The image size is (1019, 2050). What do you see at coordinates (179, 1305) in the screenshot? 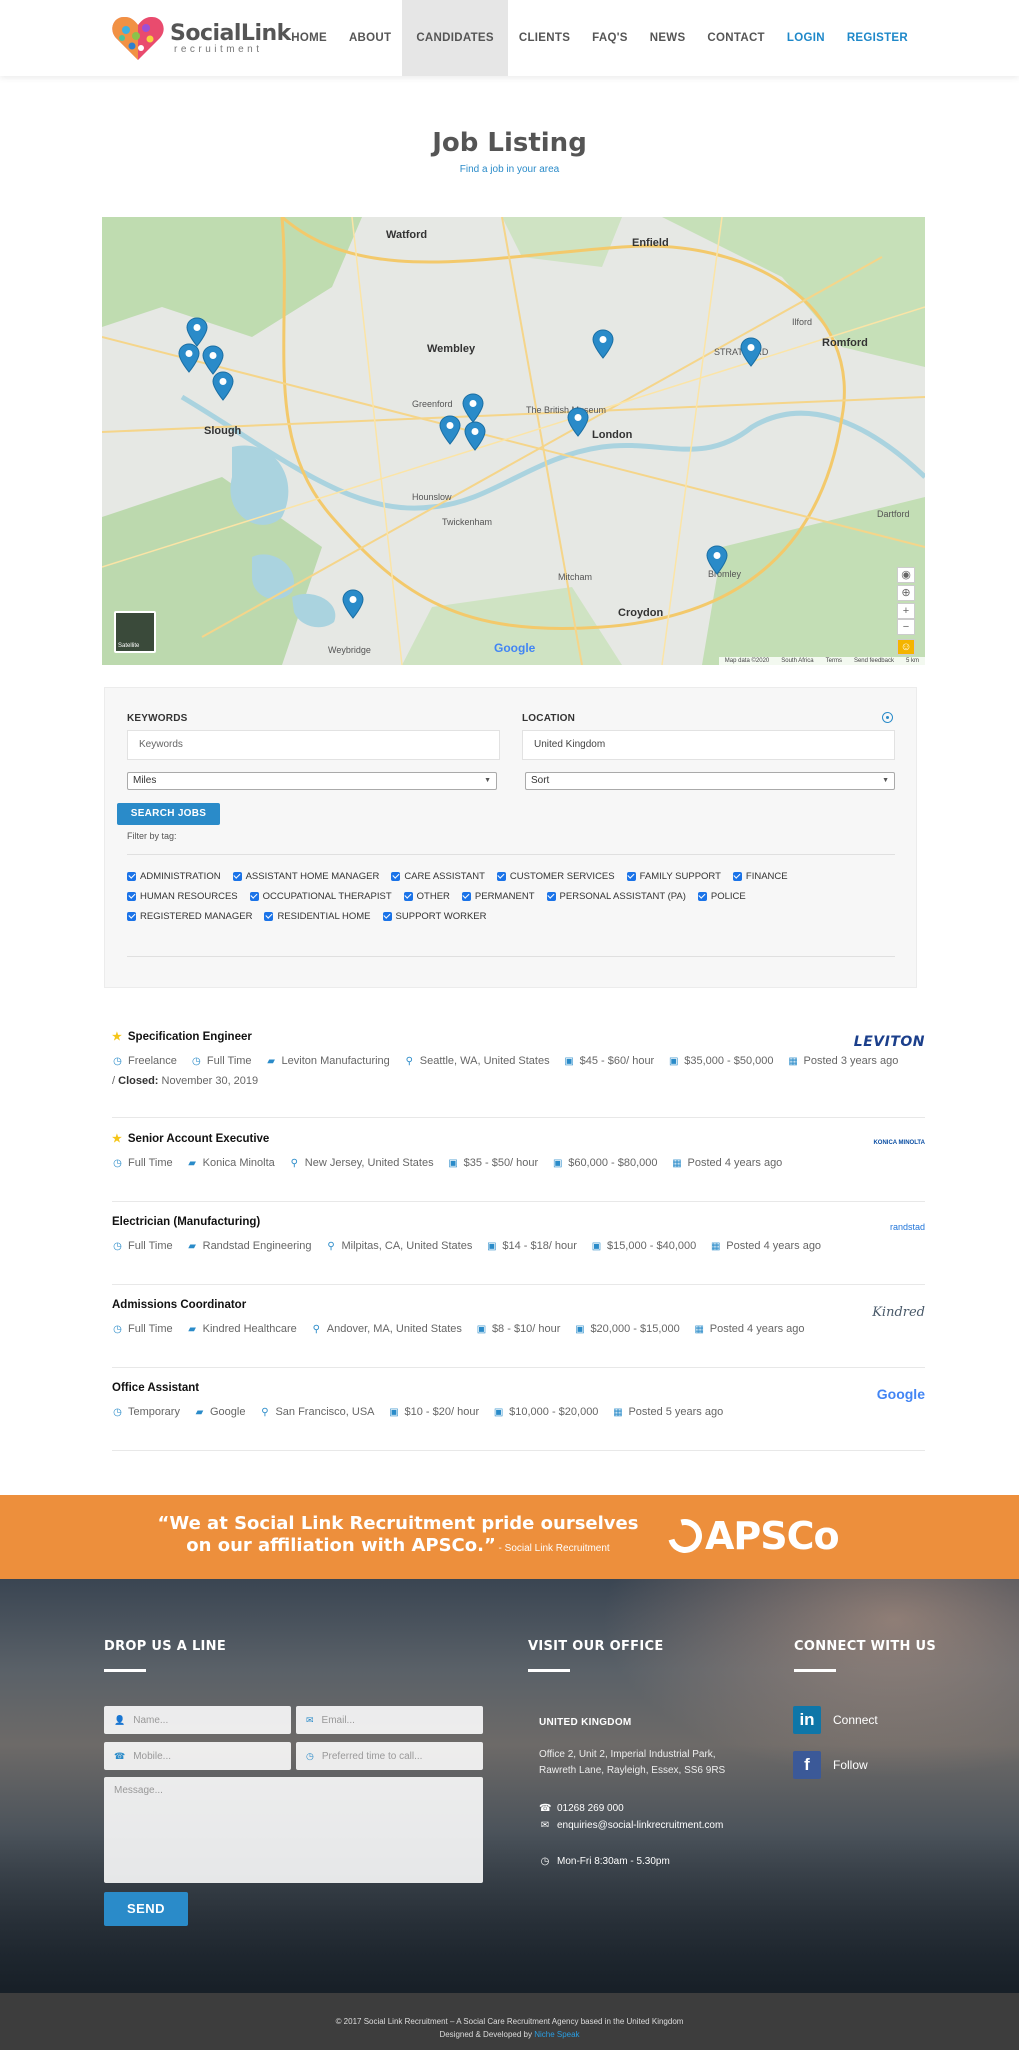
I see `job-title: Admissions Coordinator` at bounding box center [179, 1305].